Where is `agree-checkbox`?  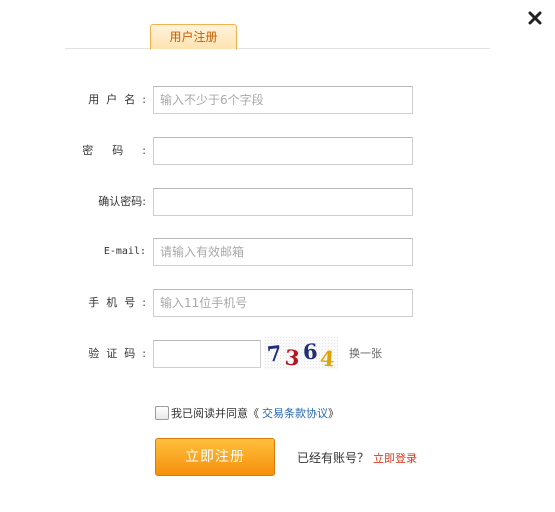
agree-checkbox is located at coordinates (162, 413).